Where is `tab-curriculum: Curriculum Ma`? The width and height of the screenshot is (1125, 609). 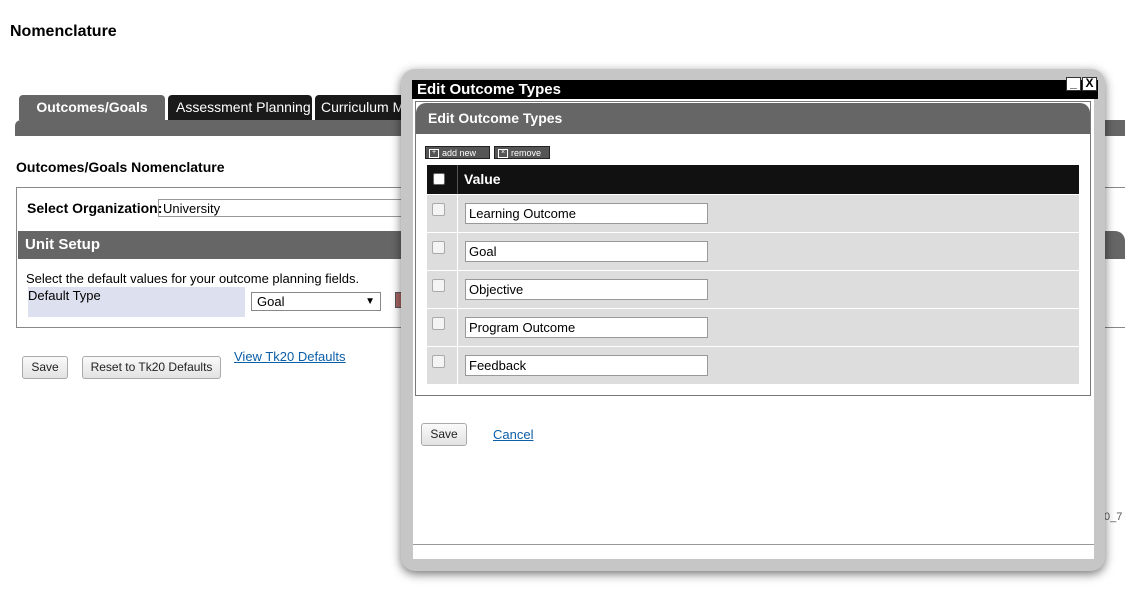 tab-curriculum: Curriculum Ma is located at coordinates (360, 107).